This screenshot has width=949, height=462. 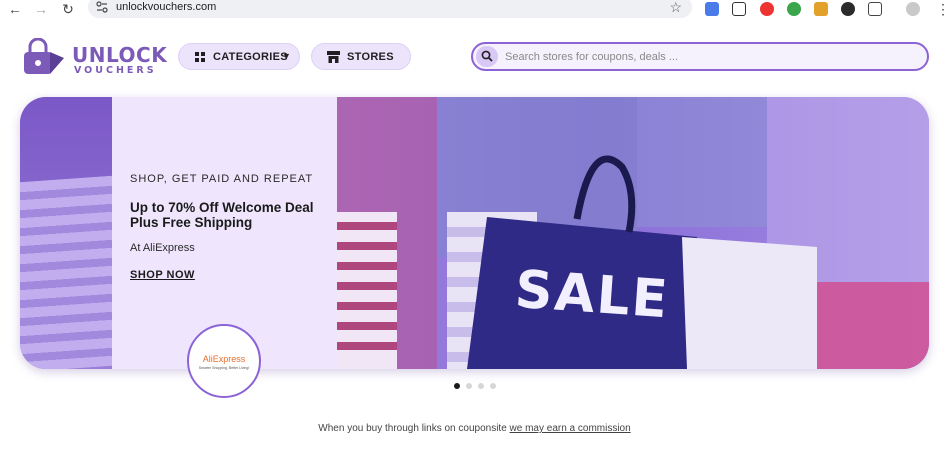 I want to click on shop-now-link: SHOP NOW, so click(x=162, y=275).